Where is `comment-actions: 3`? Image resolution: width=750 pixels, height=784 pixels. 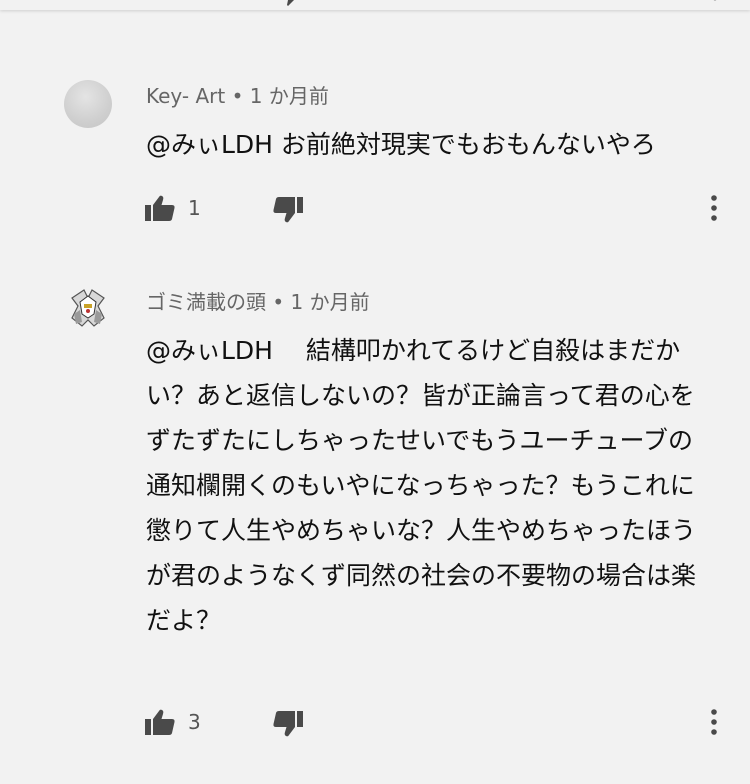 comment-actions: 3 is located at coordinates (375, 720).